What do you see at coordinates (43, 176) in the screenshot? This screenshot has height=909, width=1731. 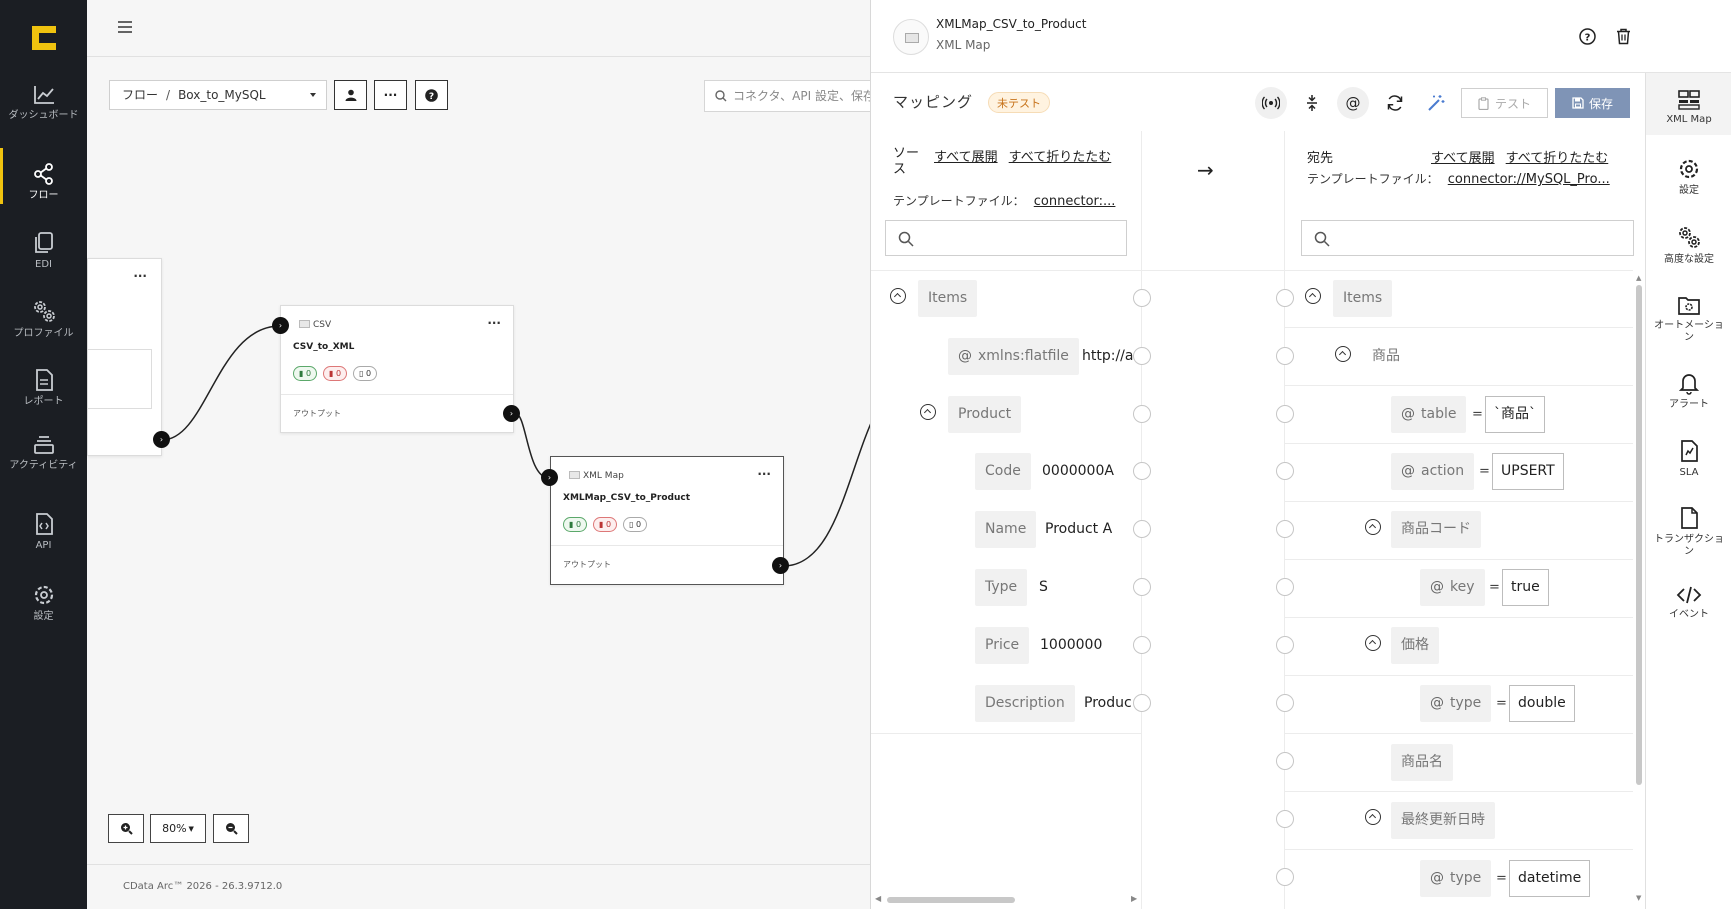 I see `nav-item-flow: フロー` at bounding box center [43, 176].